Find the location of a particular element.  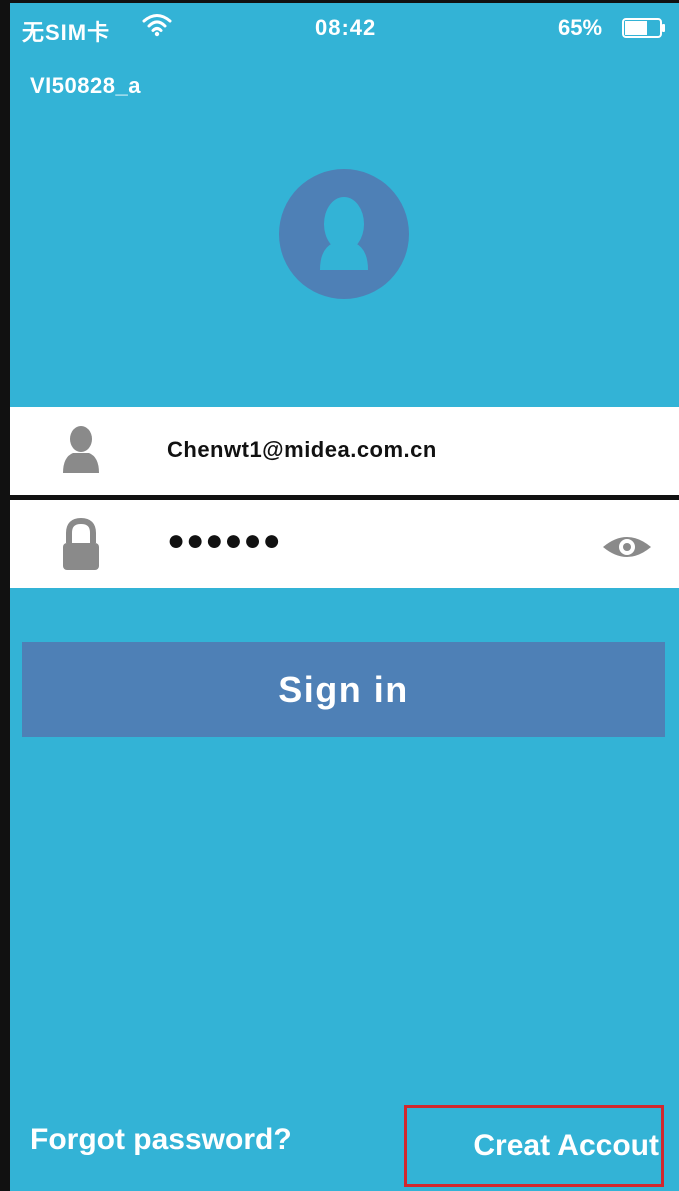

forgot-password-link: Forgot password? is located at coordinates (161, 1140).